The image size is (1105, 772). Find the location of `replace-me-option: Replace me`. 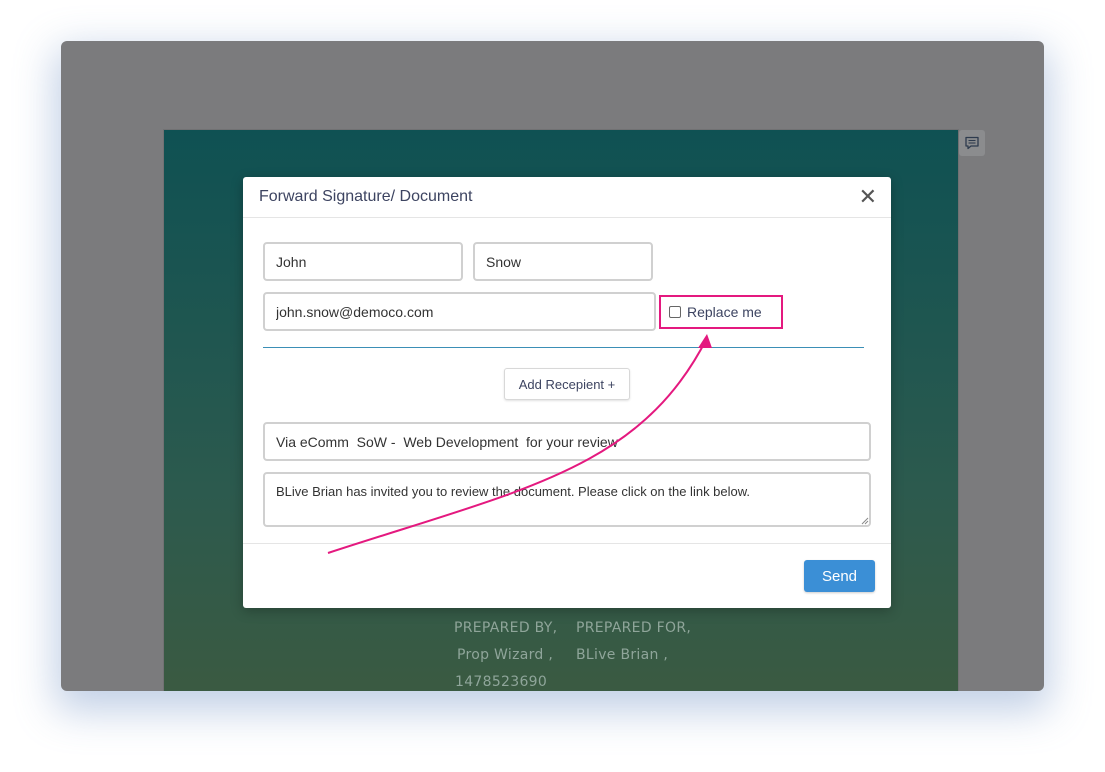

replace-me-option: Replace me is located at coordinates (721, 312).